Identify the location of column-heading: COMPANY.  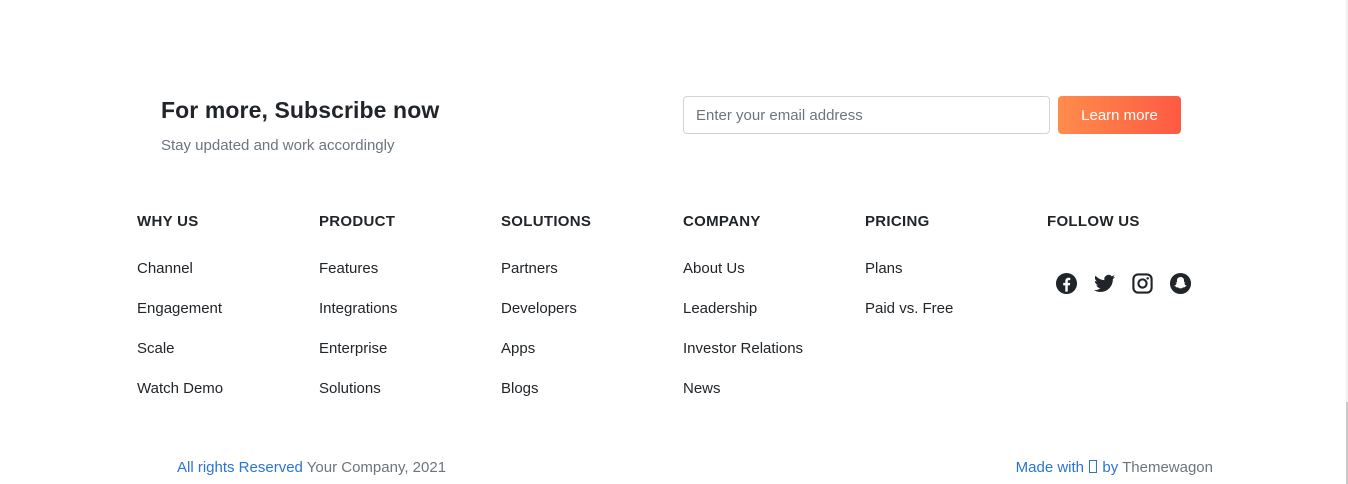
(722, 221).